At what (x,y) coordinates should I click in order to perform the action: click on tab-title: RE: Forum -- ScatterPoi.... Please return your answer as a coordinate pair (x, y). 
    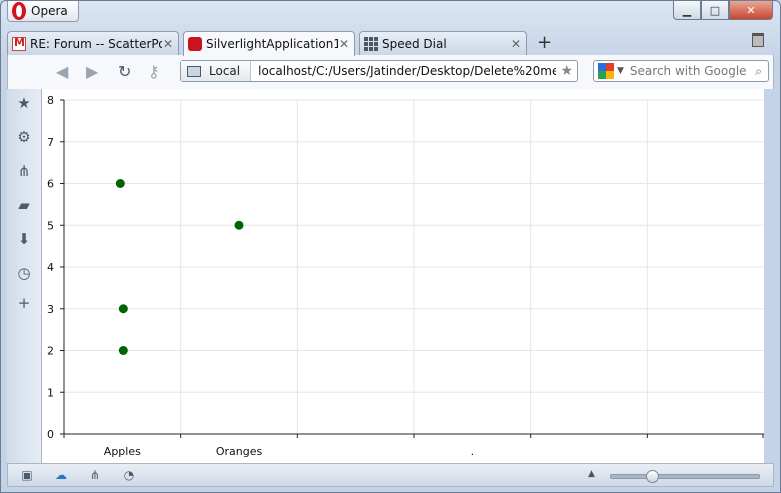
    Looking at the image, I should click on (96, 43).